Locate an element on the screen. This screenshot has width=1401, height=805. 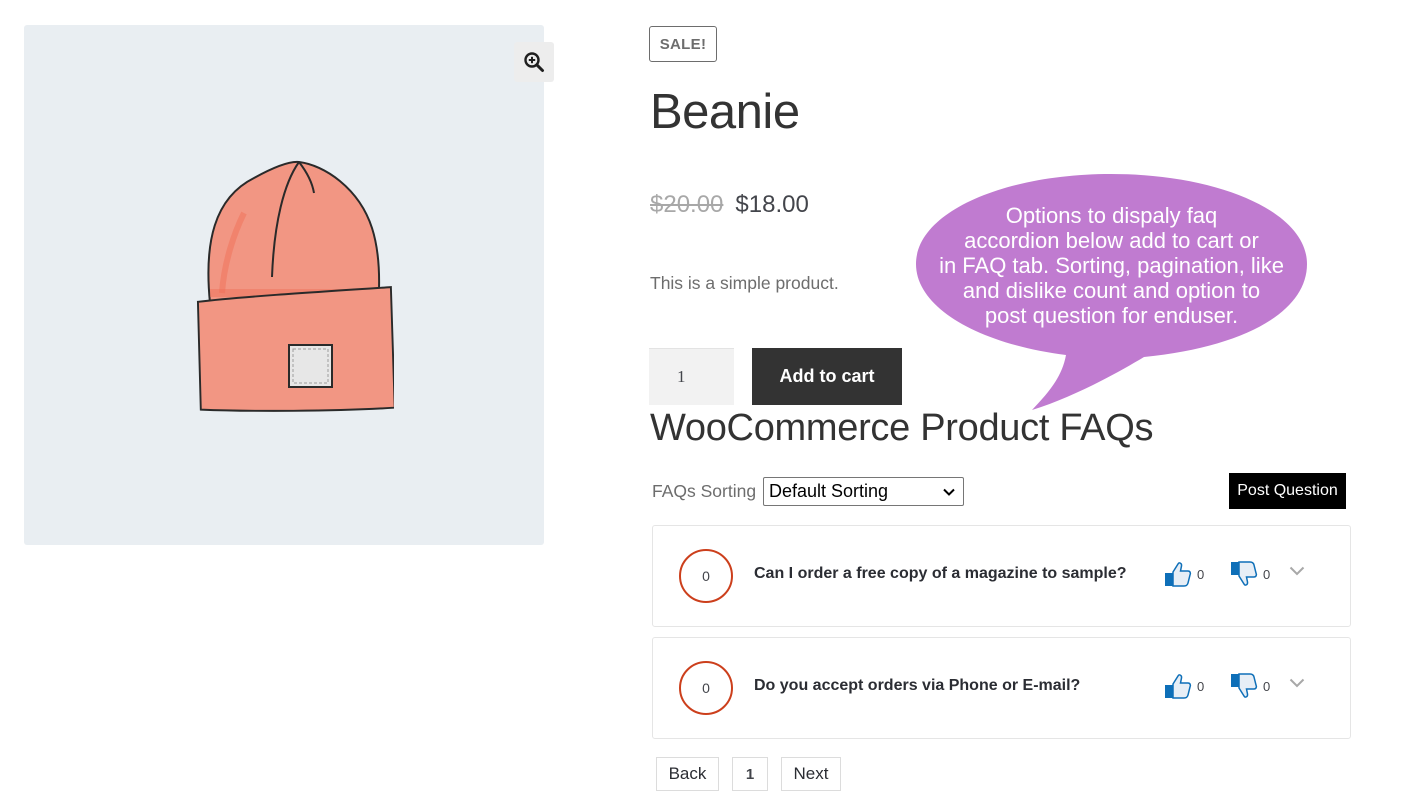
regular-price: $20.00 is located at coordinates (687, 204).